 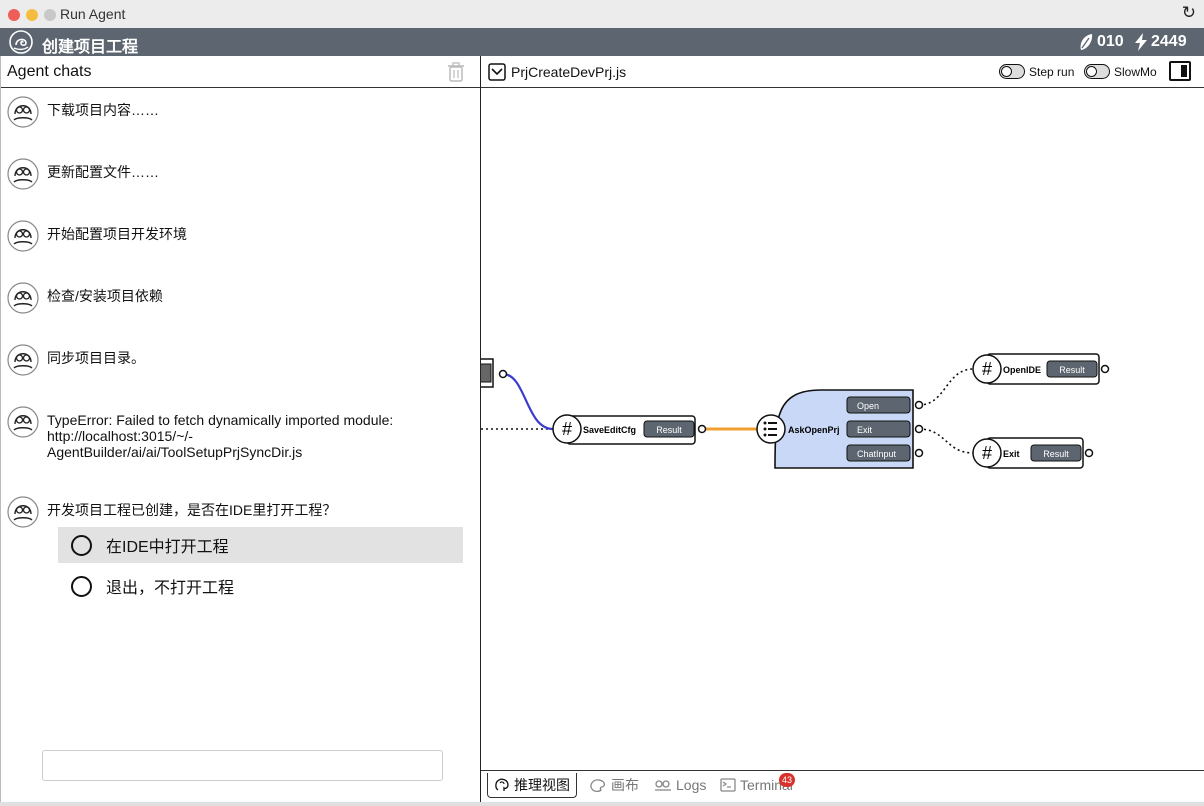 I want to click on leaf-icon, so click(x=1086, y=42).